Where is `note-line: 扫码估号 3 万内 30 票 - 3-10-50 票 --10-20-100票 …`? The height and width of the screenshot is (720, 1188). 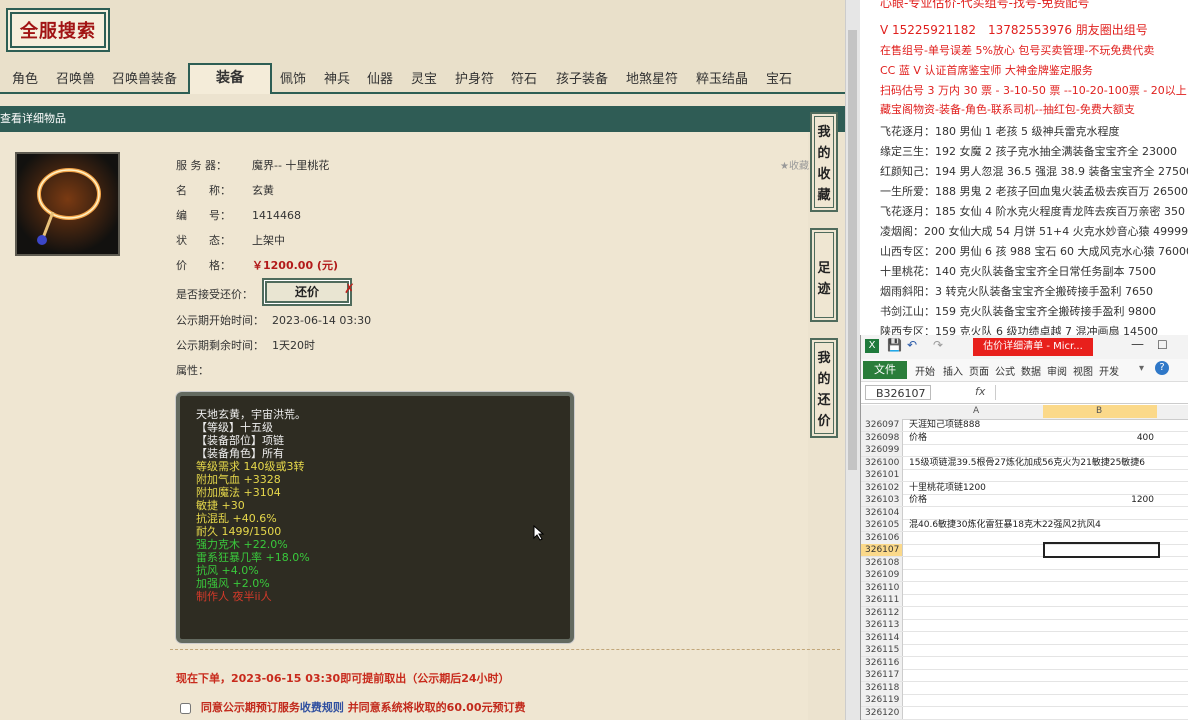
note-line: 扫码估号 3 万内 30 票 - 3-10-50 票 --10-20-100票 … is located at coordinates (1034, 90).